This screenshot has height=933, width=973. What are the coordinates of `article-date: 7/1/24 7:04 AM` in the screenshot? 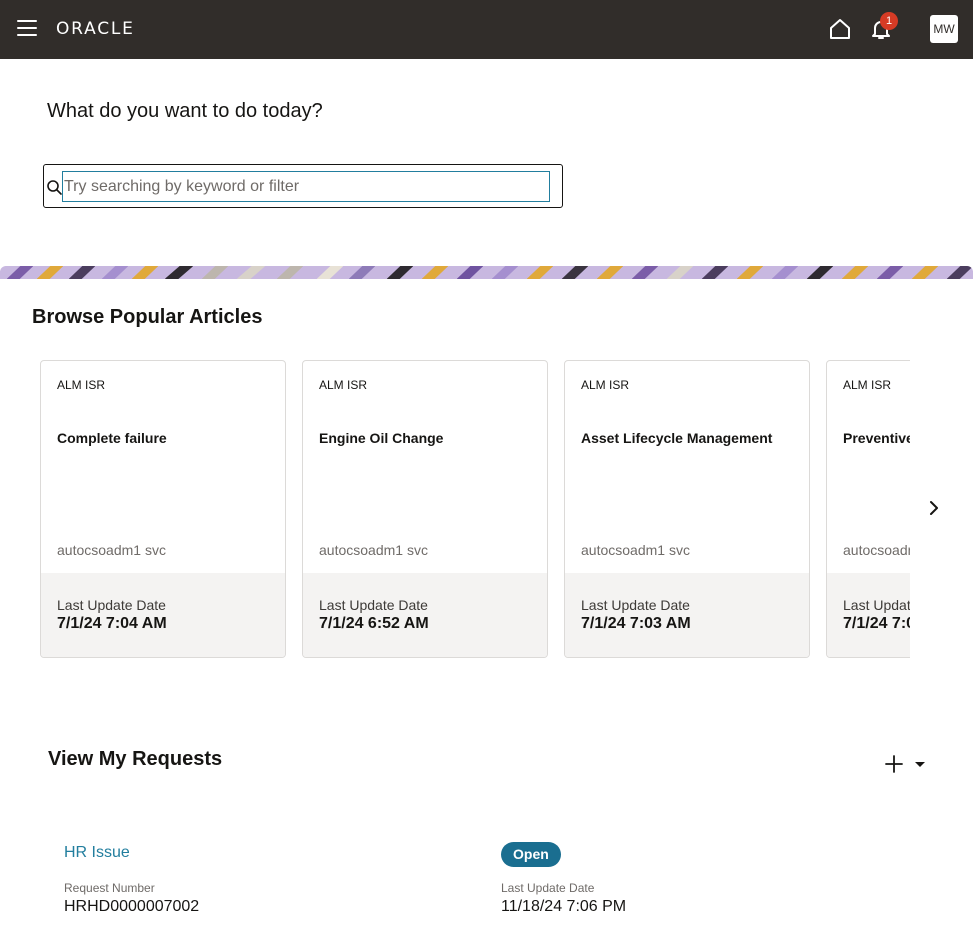 It's located at (112, 623).